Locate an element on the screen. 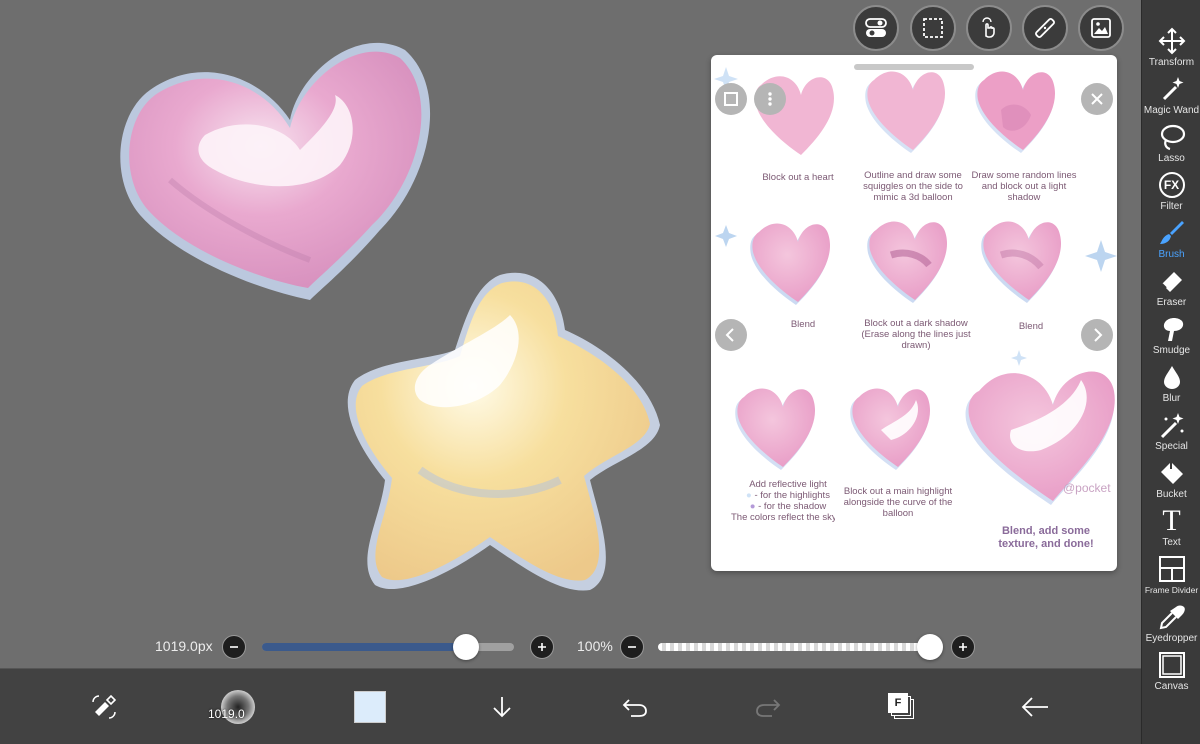 The height and width of the screenshot is (744, 1200). tool-lasso: Lasso is located at coordinates (1171, 146).